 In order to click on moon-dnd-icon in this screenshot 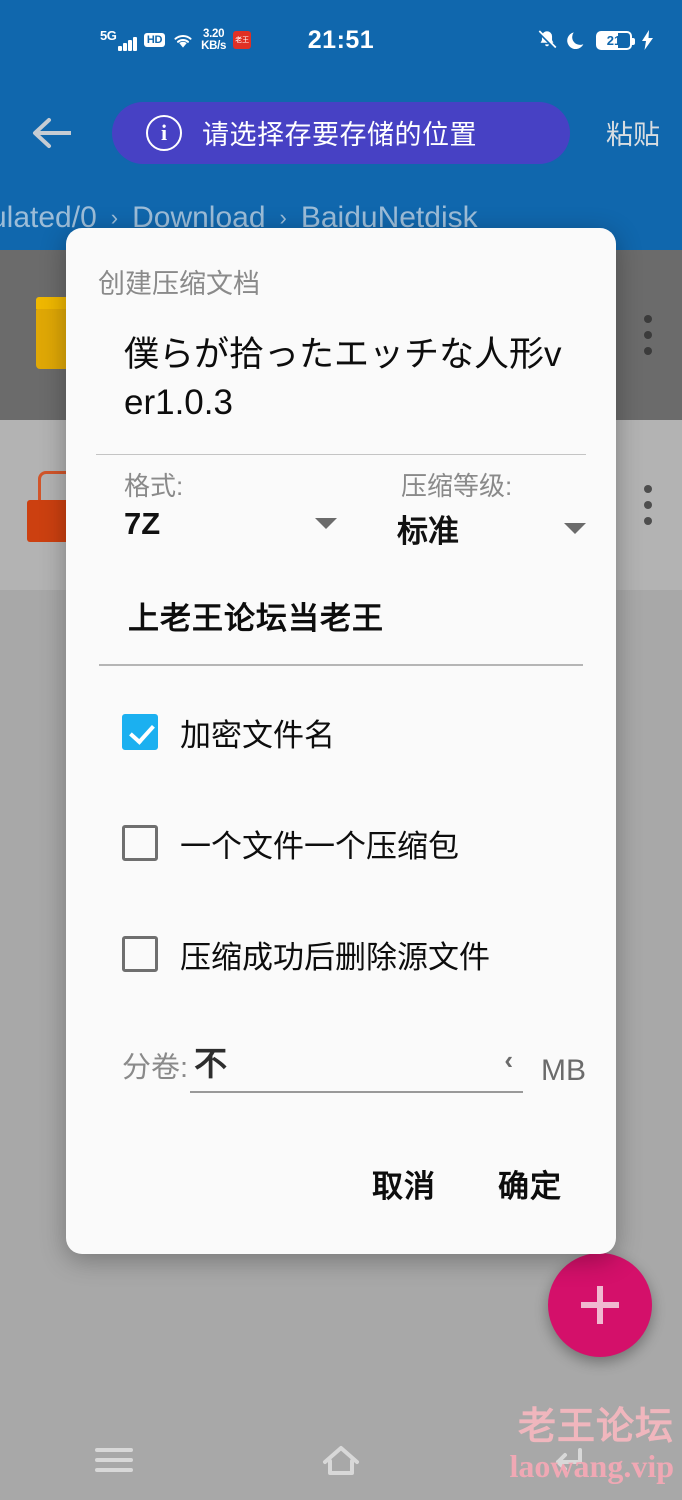, I will do `click(575, 41)`.